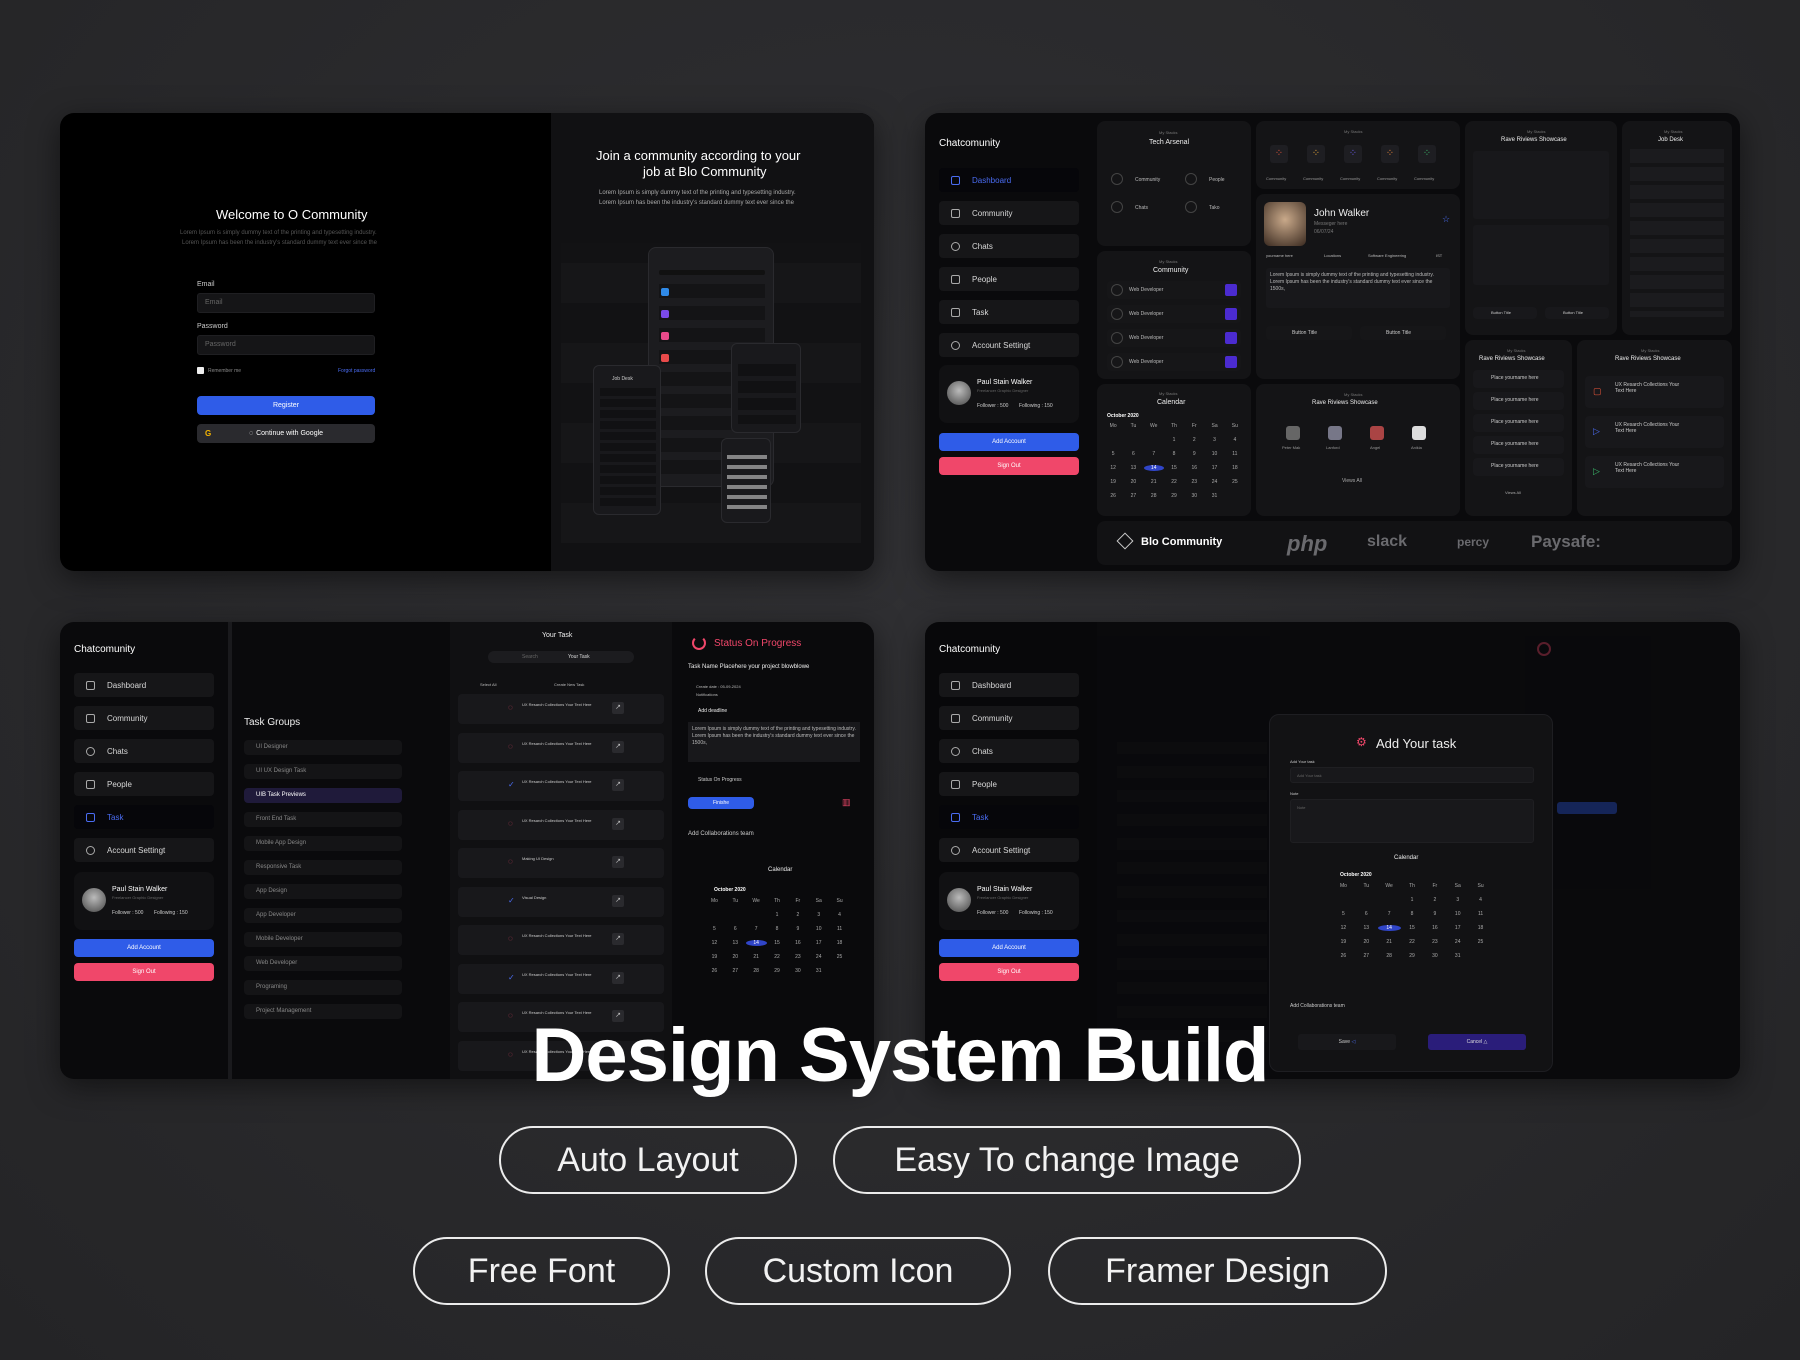 This screenshot has width=1800, height=1360. What do you see at coordinates (1352, 481) in the screenshot?
I see `views-all-link: Views All` at bounding box center [1352, 481].